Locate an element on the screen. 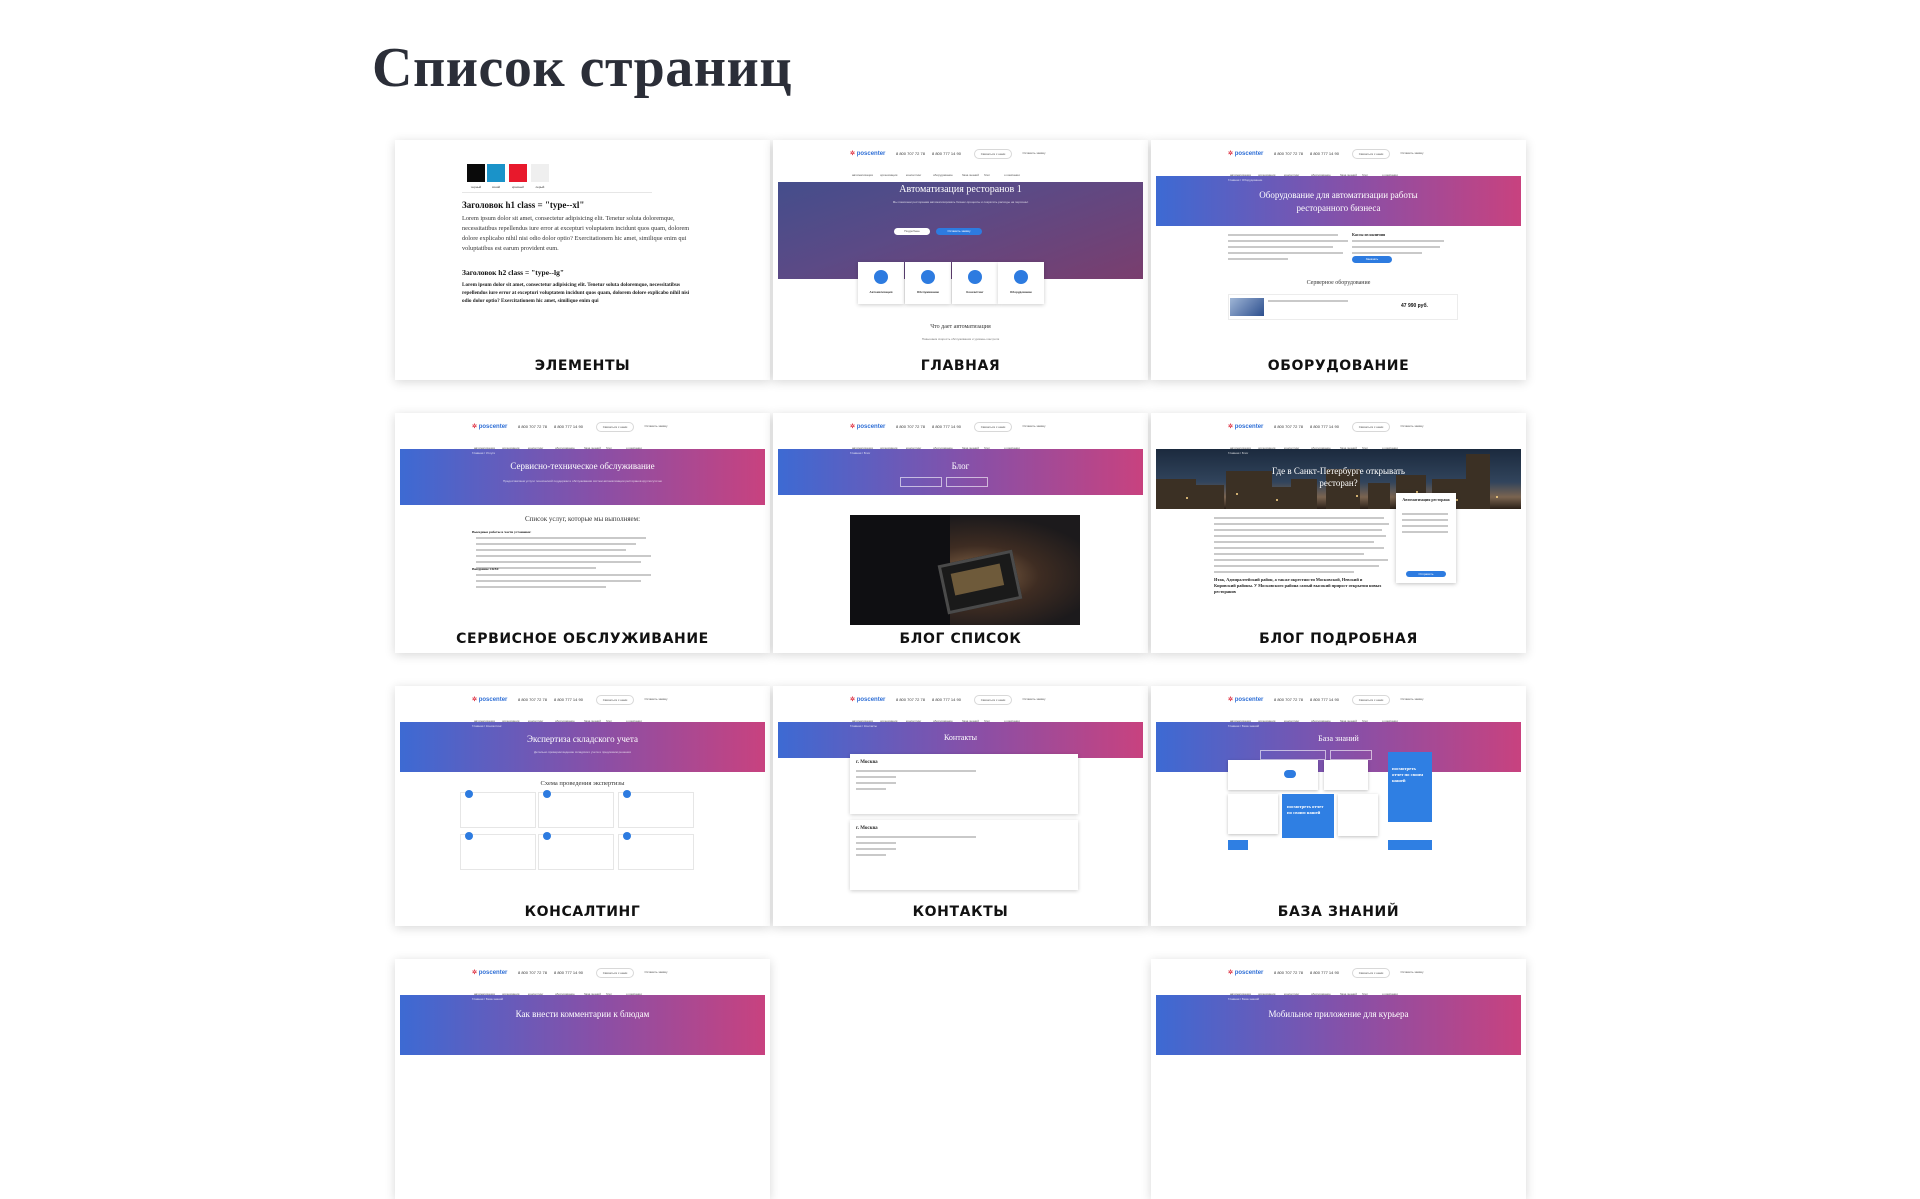  mini-nav-item: оборудование is located at coordinates (943, 175).